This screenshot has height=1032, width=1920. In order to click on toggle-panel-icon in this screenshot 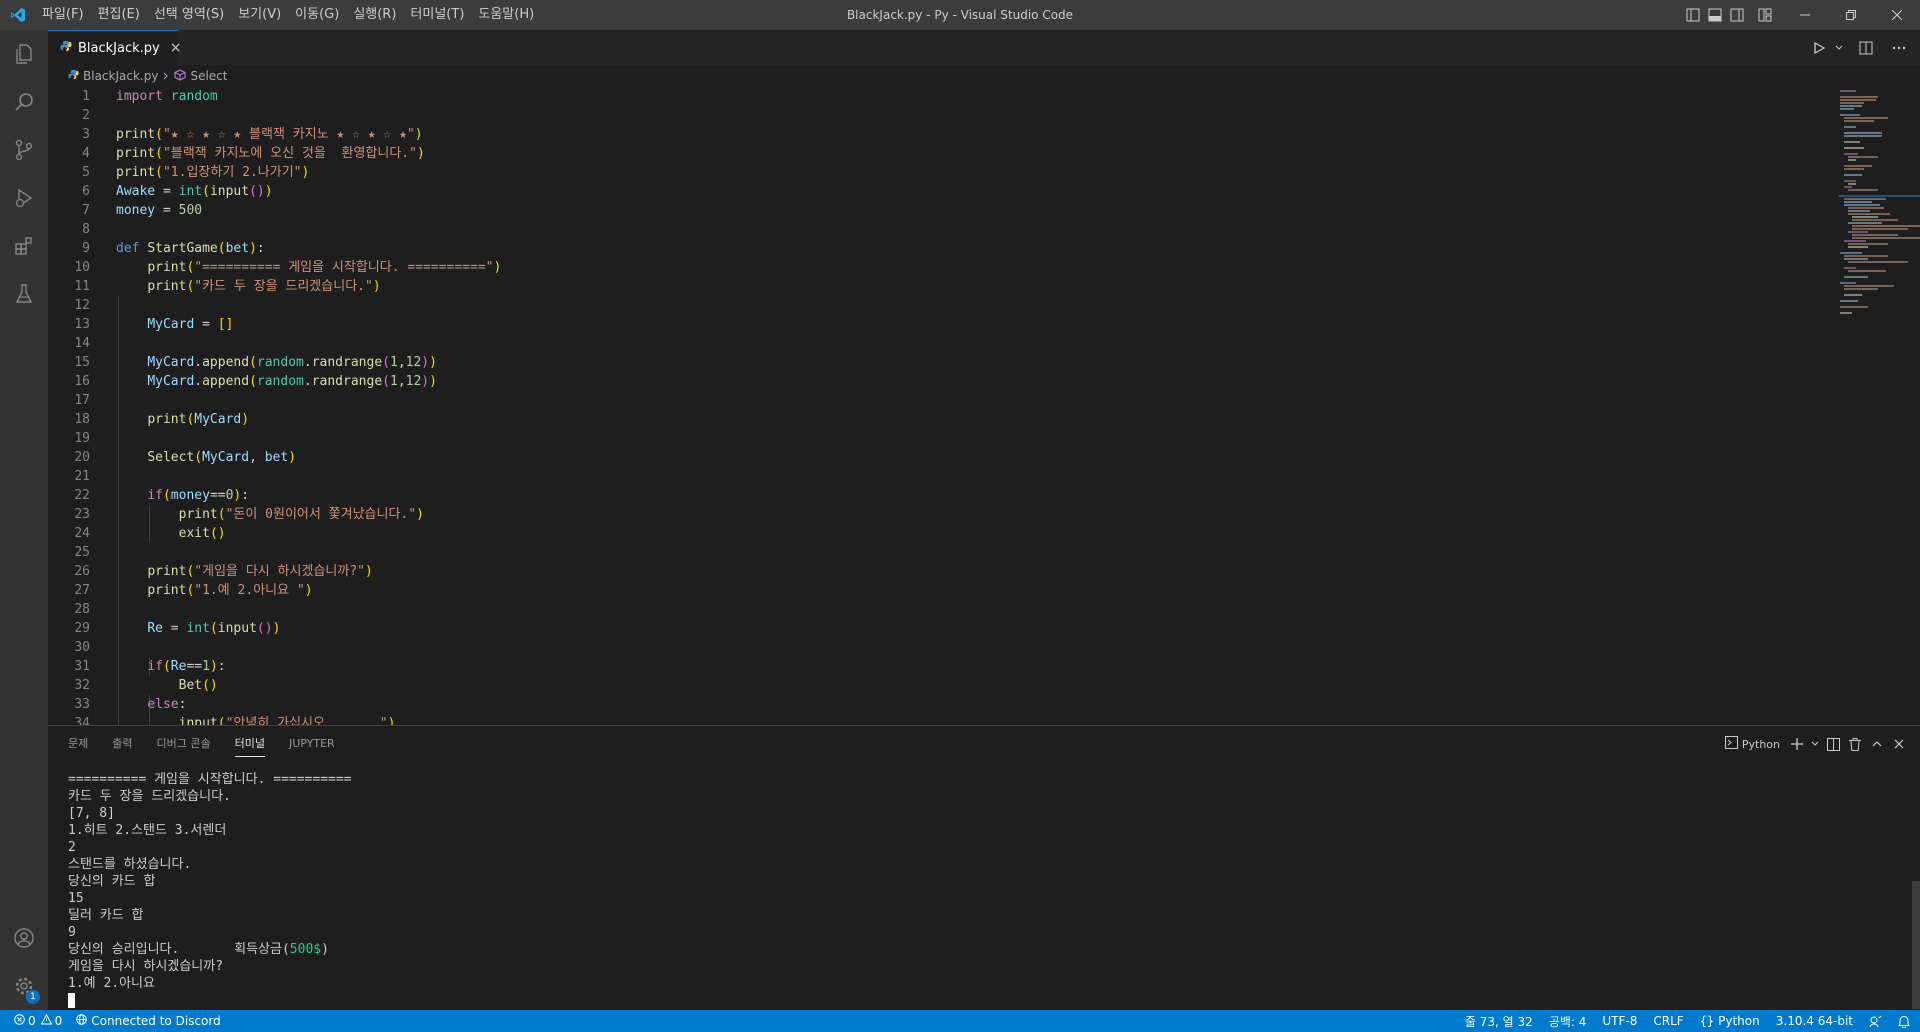, I will do `click(1715, 15)`.